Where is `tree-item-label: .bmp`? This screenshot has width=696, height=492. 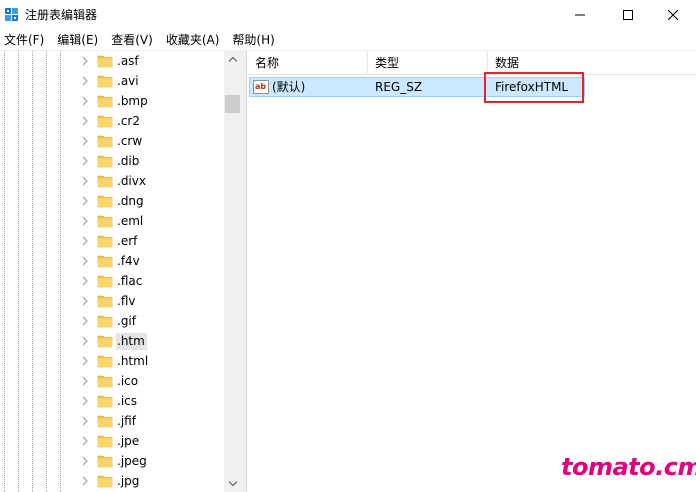
tree-item-label: .bmp is located at coordinates (132, 101).